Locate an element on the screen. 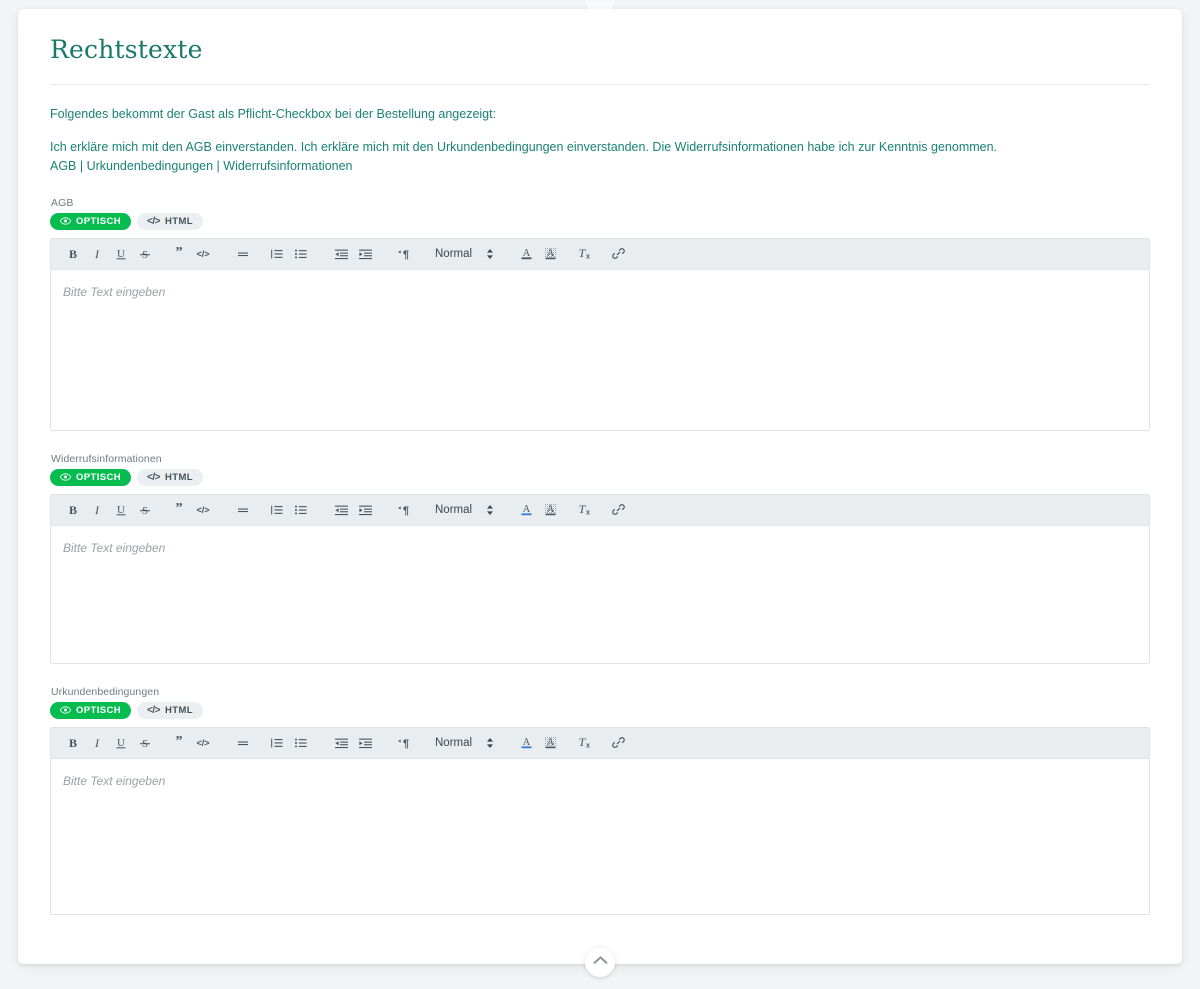 The height and width of the screenshot is (989, 1200). field-label-widerrufsinformationen: Widerrufsinformationen is located at coordinates (106, 458).